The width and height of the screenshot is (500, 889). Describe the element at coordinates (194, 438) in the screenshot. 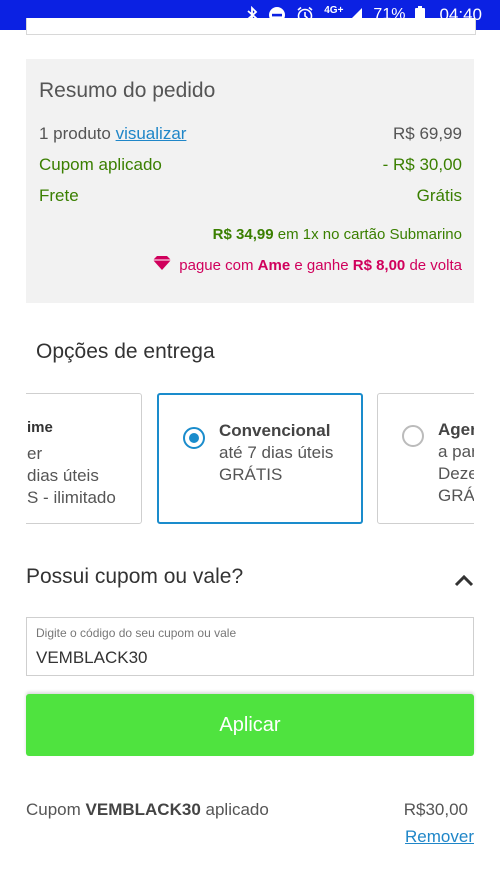

I see `radio-selected` at that location.